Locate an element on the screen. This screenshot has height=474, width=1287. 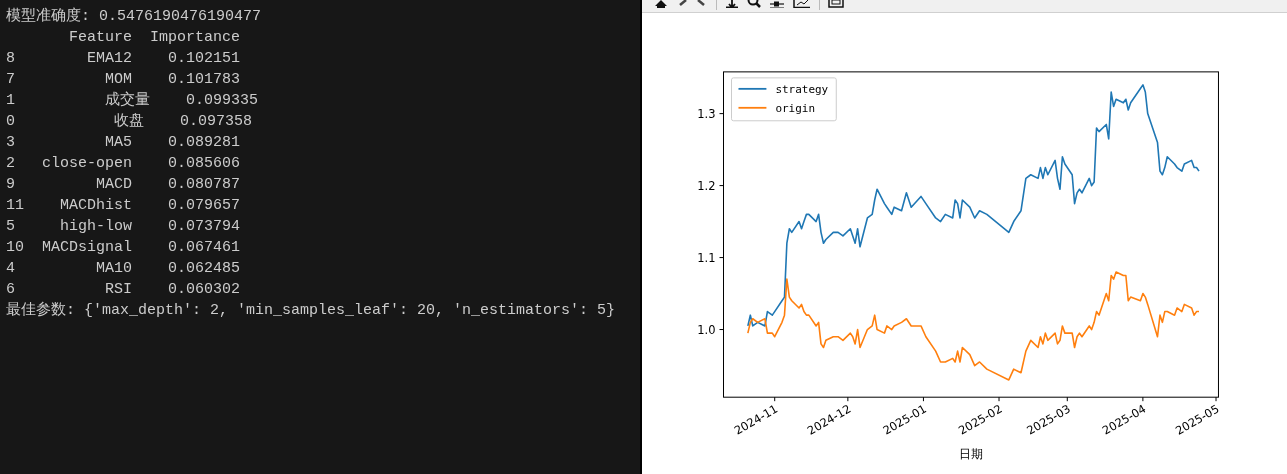
terminal-line: 11 MACDhist 0.079657 is located at coordinates (123, 206).